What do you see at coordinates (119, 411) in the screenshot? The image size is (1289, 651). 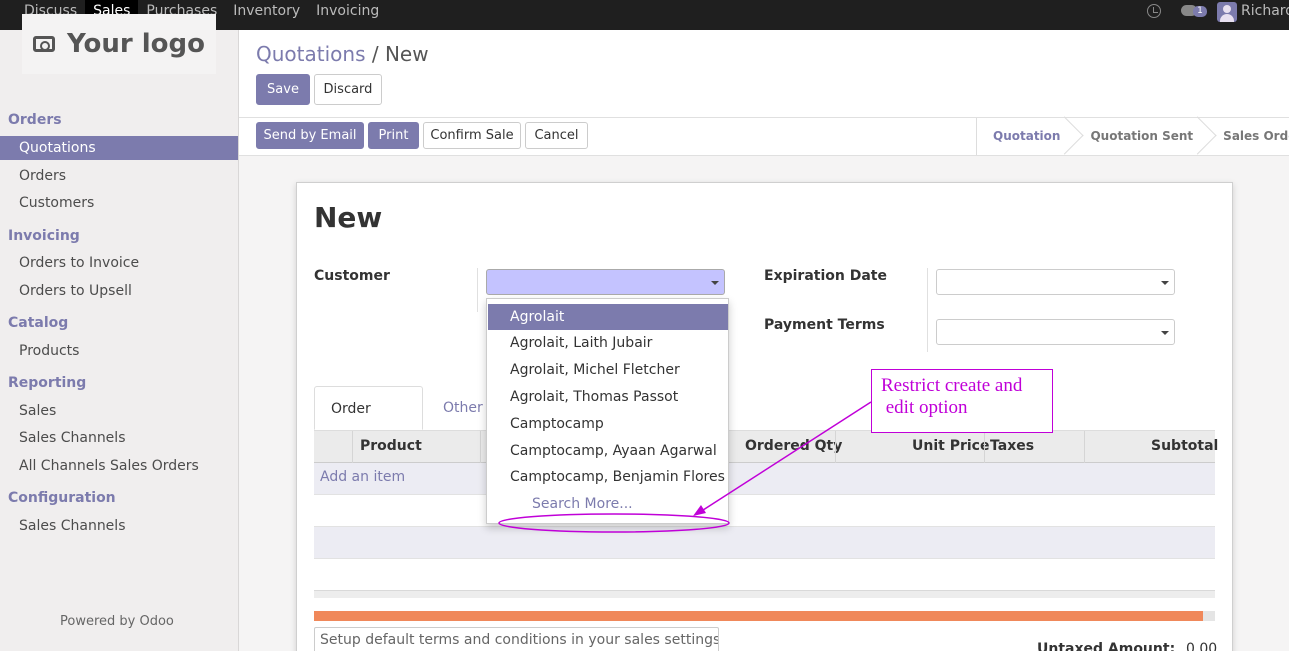 I see `sidebar-item-sales: Sales` at bounding box center [119, 411].